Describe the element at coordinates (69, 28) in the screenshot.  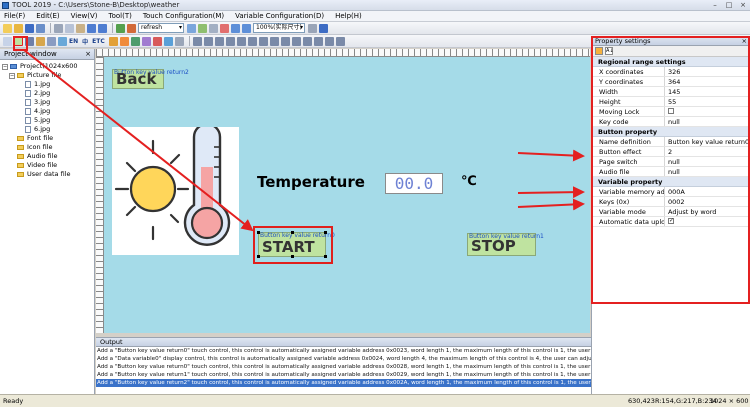
I see `copy-icon` at that location.